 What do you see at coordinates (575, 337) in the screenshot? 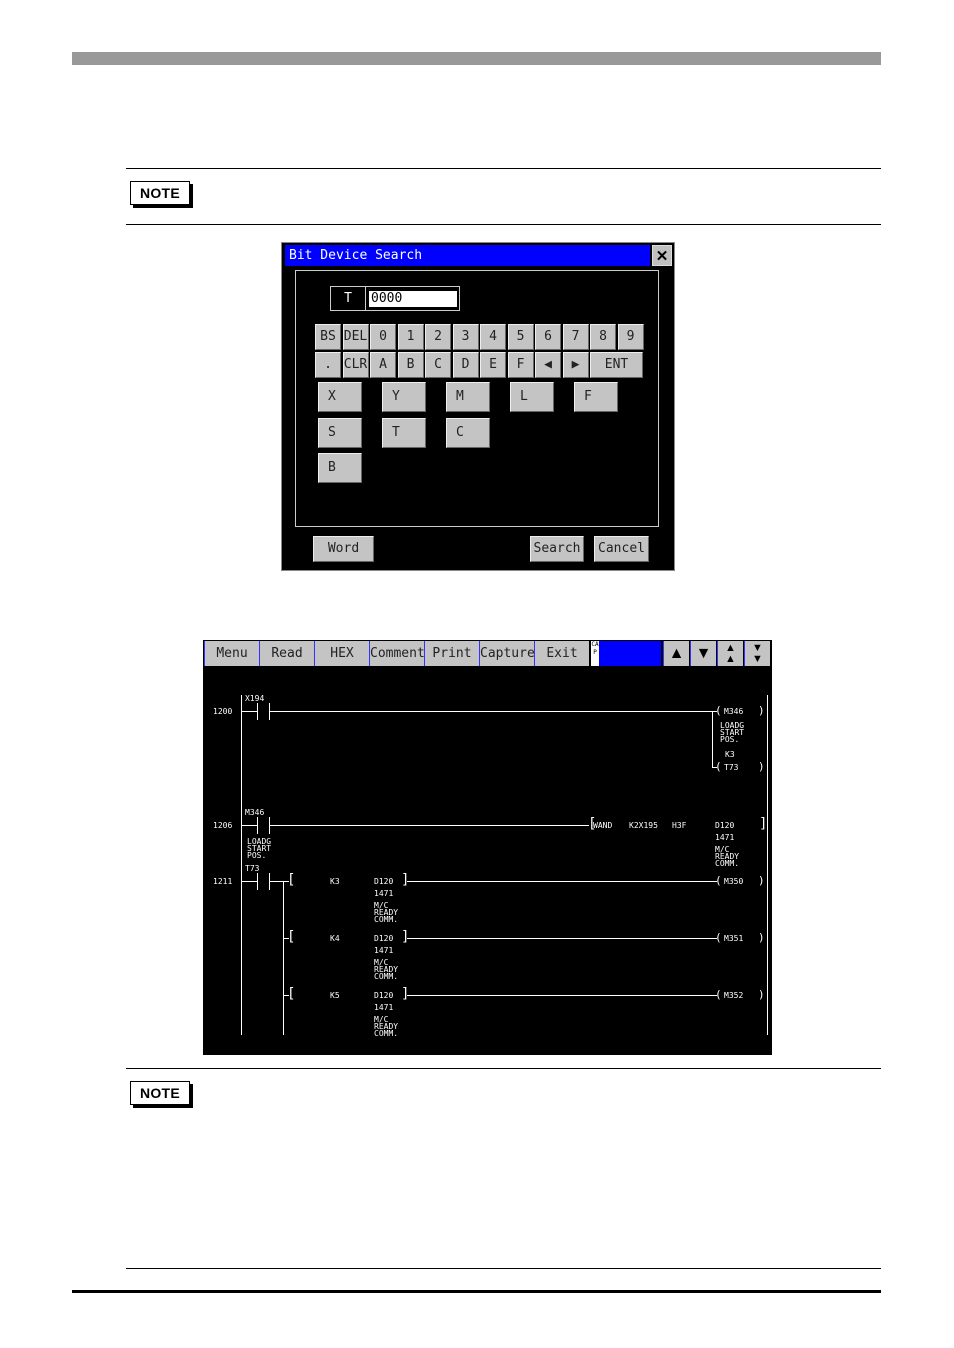
I see `key-7: 7` at bounding box center [575, 337].